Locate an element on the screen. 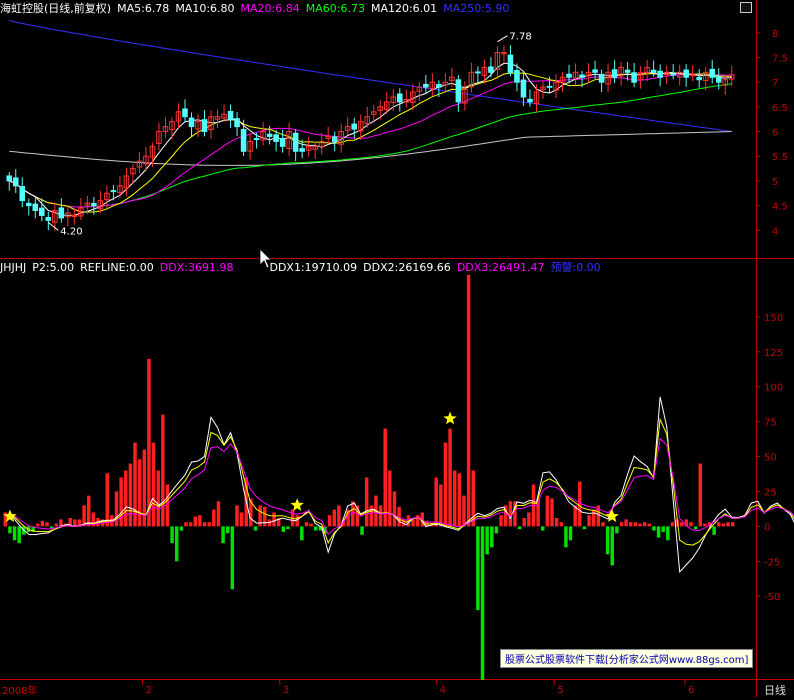 The width and height of the screenshot is (794, 700). panel-toggle-icon is located at coordinates (746, 7).